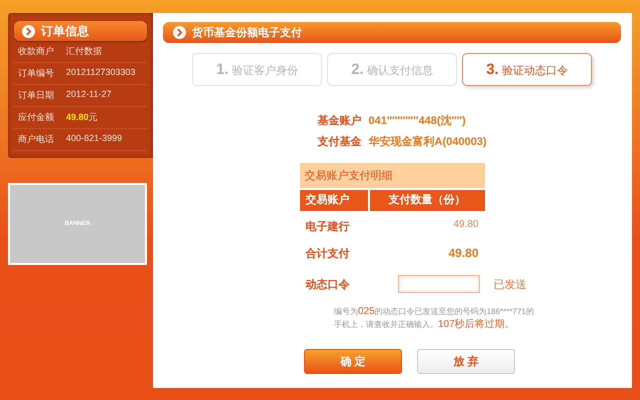 The height and width of the screenshot is (400, 640). Describe the element at coordinates (427, 200) in the screenshot. I see `column-header: 支付数量（份）` at that location.